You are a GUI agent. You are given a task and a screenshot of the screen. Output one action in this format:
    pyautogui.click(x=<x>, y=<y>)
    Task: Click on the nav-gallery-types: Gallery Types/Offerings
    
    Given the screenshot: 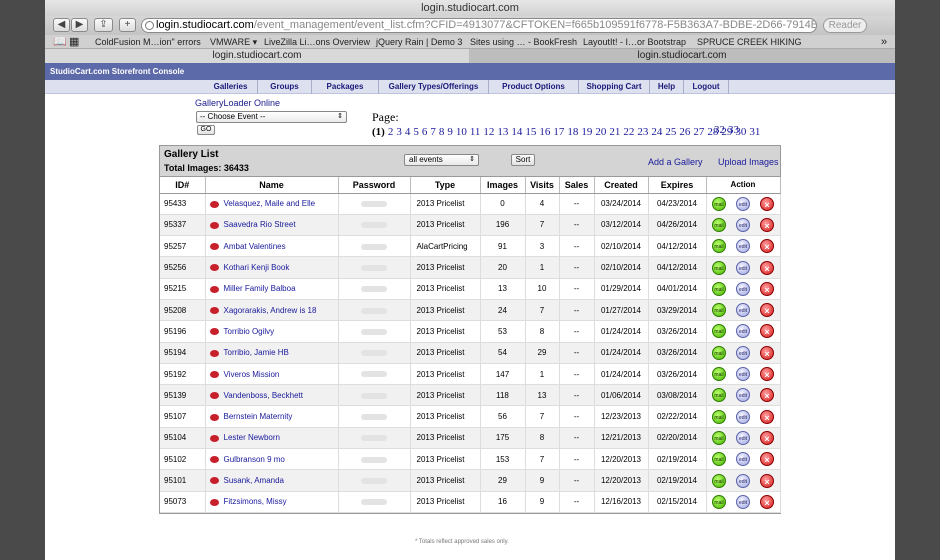 What is the action you would take?
    pyautogui.click(x=434, y=87)
    